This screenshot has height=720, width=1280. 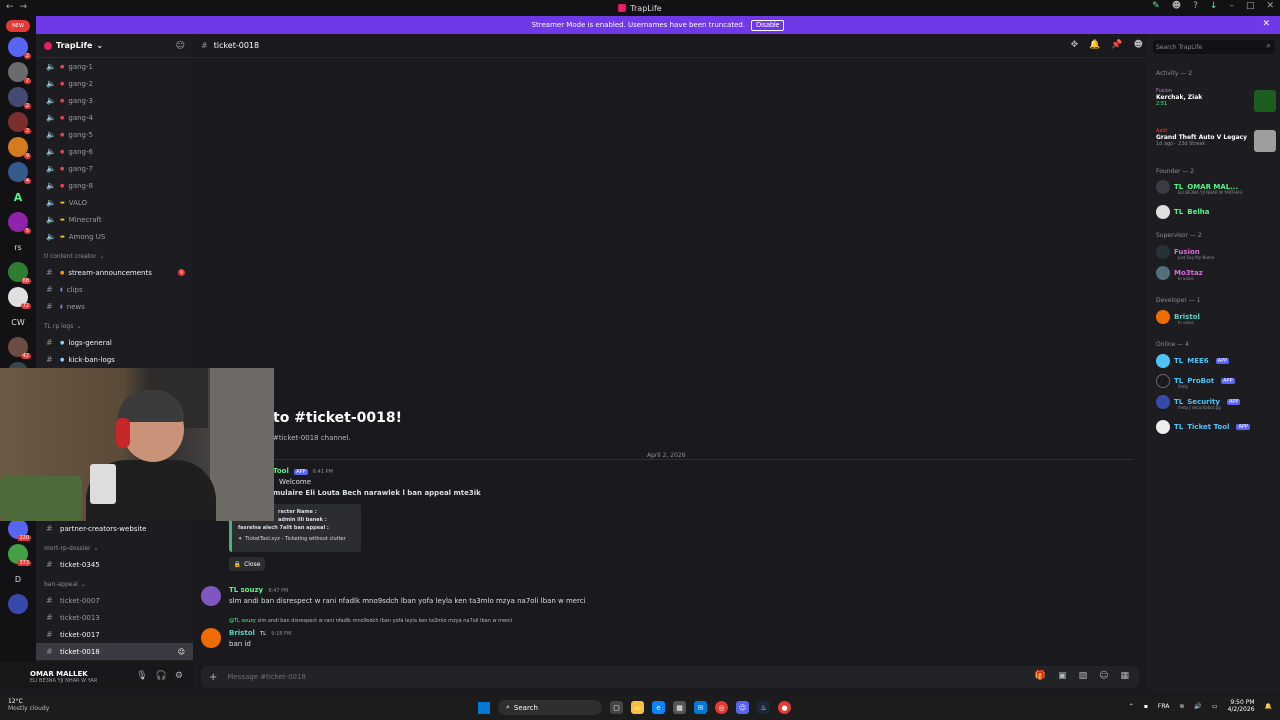 I want to click on text-channel: # ticket-0345, so click(x=114, y=564).